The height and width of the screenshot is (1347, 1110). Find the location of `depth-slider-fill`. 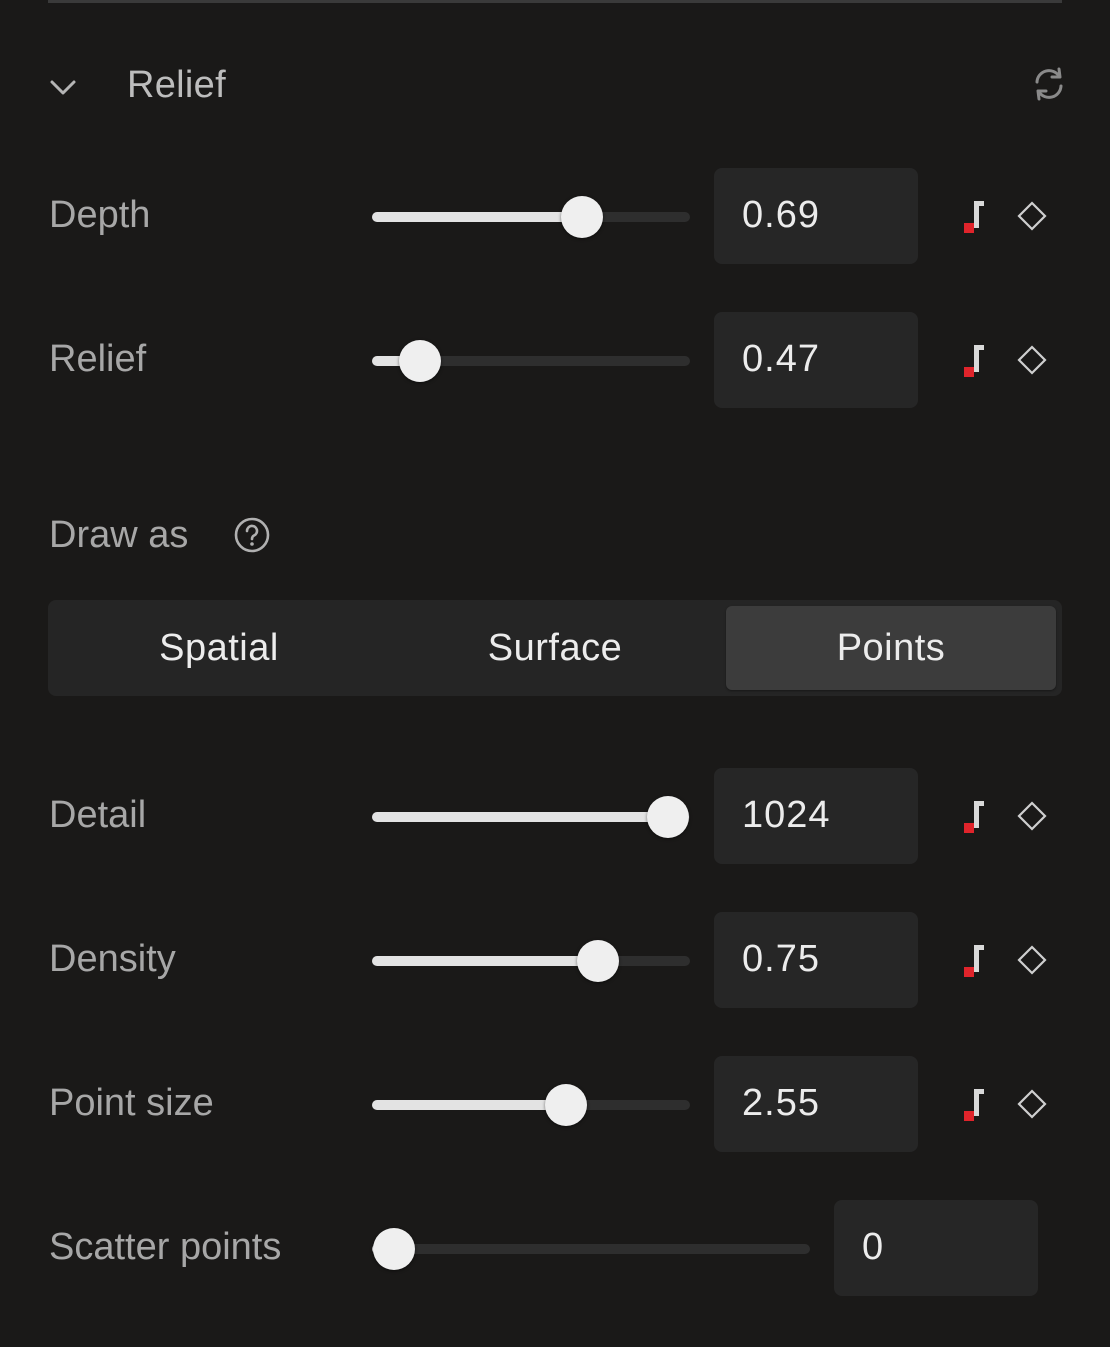

depth-slider-fill is located at coordinates (477, 217).